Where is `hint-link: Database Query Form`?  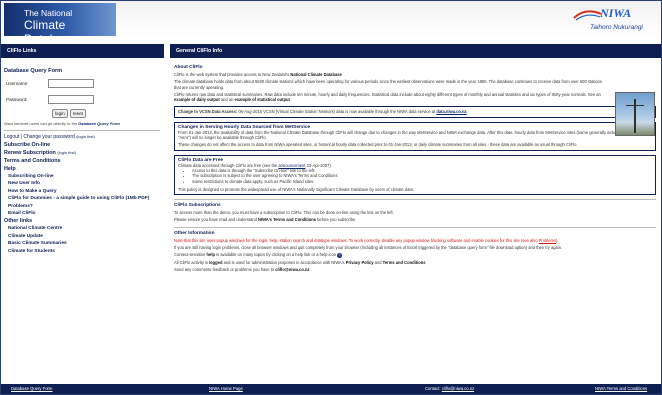
hint-link: Database Query Form is located at coordinates (99, 123).